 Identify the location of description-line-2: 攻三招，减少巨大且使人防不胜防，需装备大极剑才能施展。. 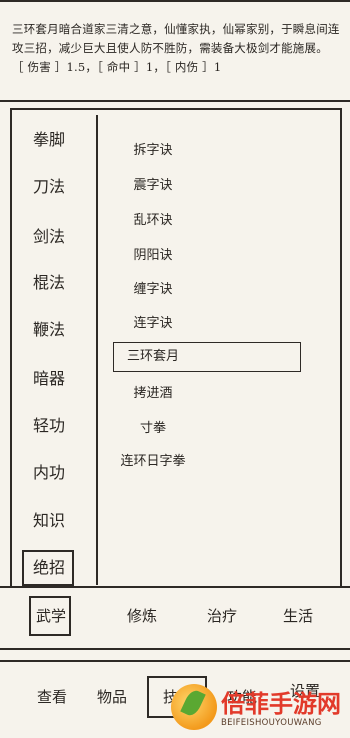
(170, 48).